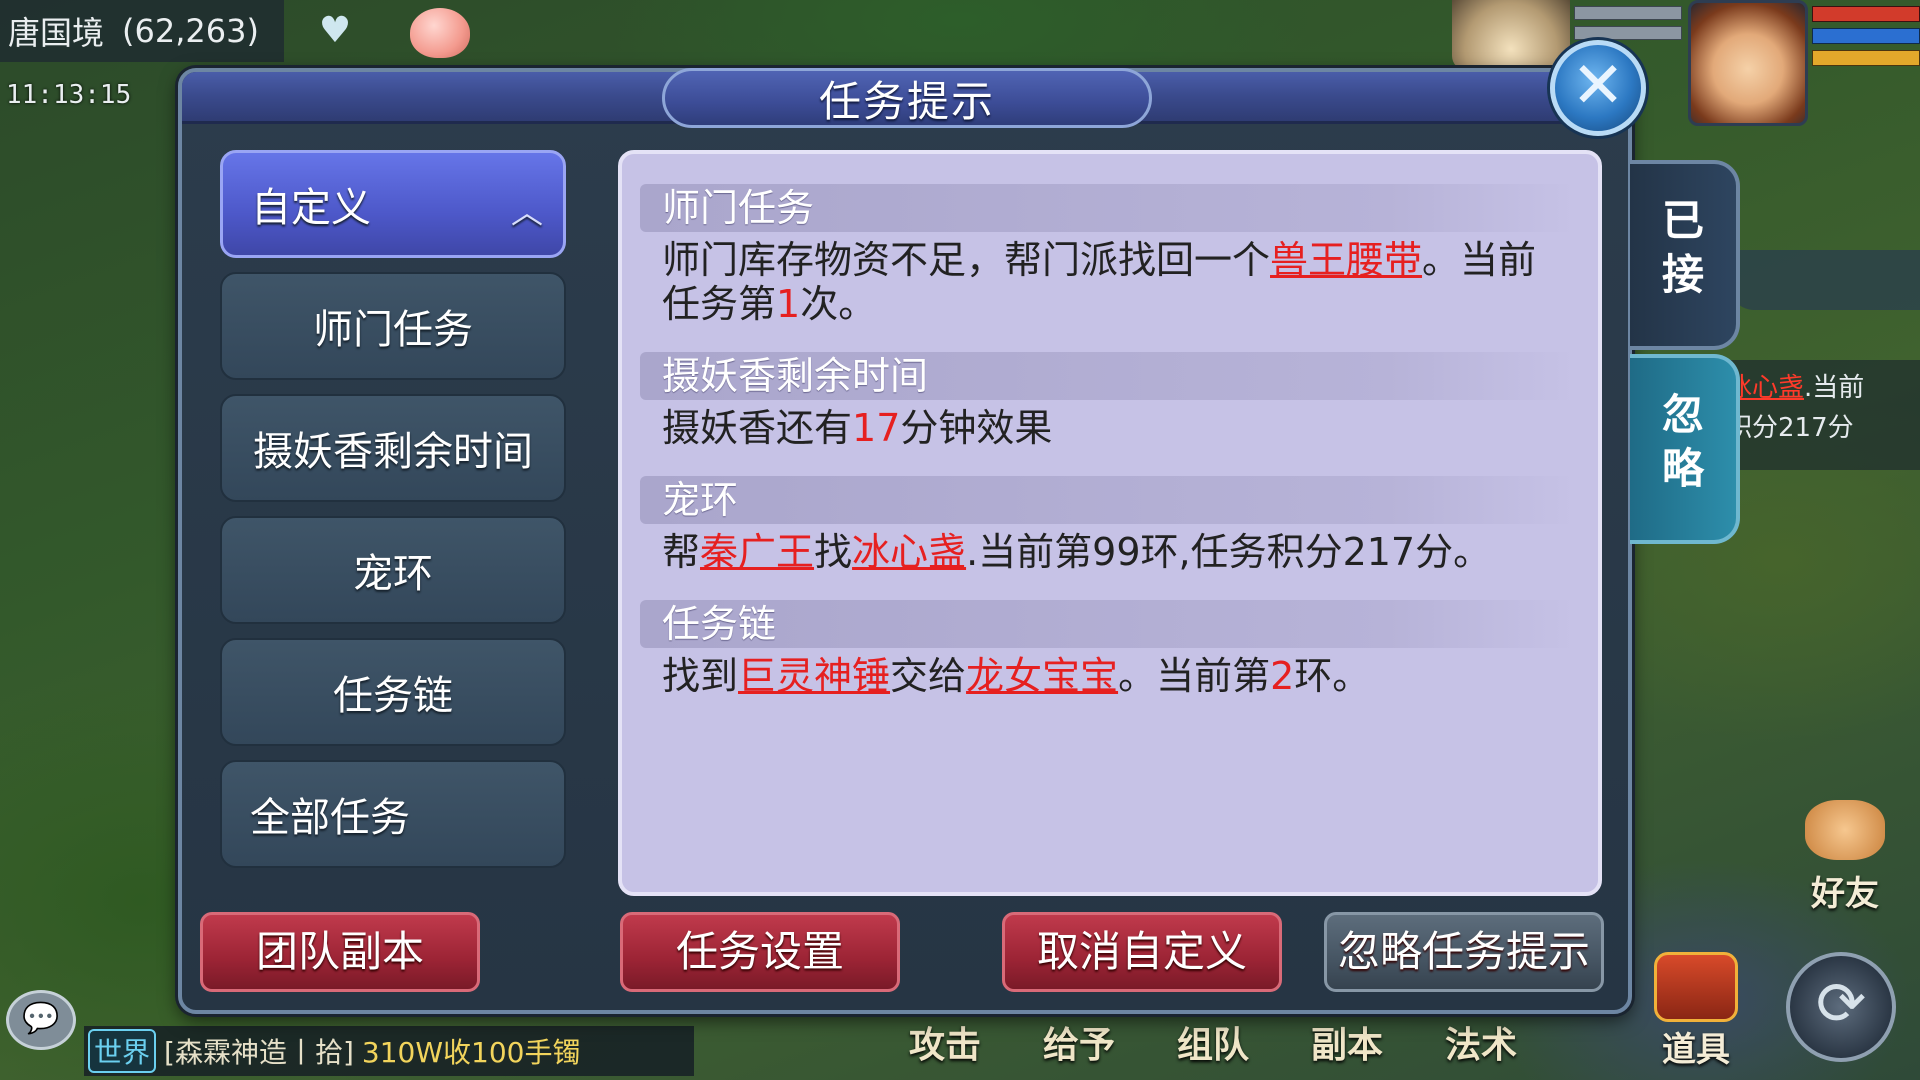  I want to click on nav-custom: 自定义 ︿, so click(393, 204).